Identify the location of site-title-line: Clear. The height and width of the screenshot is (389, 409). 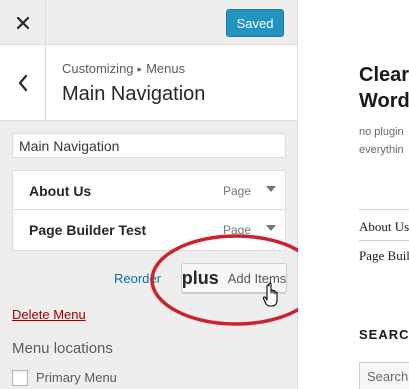
(384, 75).